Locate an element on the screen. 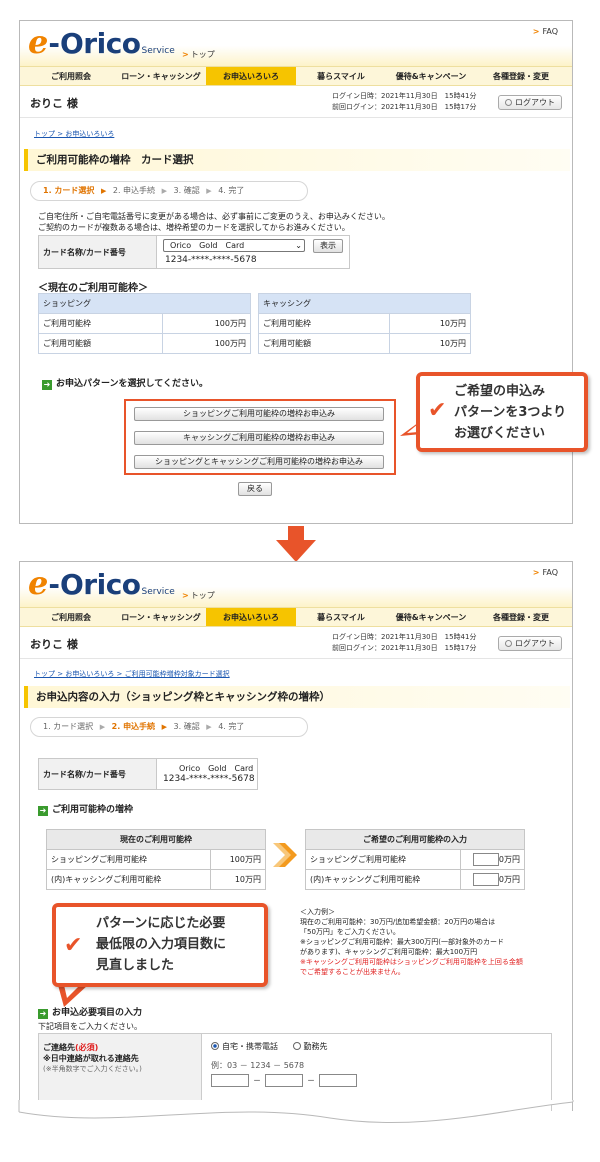 The image size is (600, 1162). shopping-limit-table: ショッピング ご利用可能枠 100万円 ご利用可能額 100万円 is located at coordinates (144, 323).